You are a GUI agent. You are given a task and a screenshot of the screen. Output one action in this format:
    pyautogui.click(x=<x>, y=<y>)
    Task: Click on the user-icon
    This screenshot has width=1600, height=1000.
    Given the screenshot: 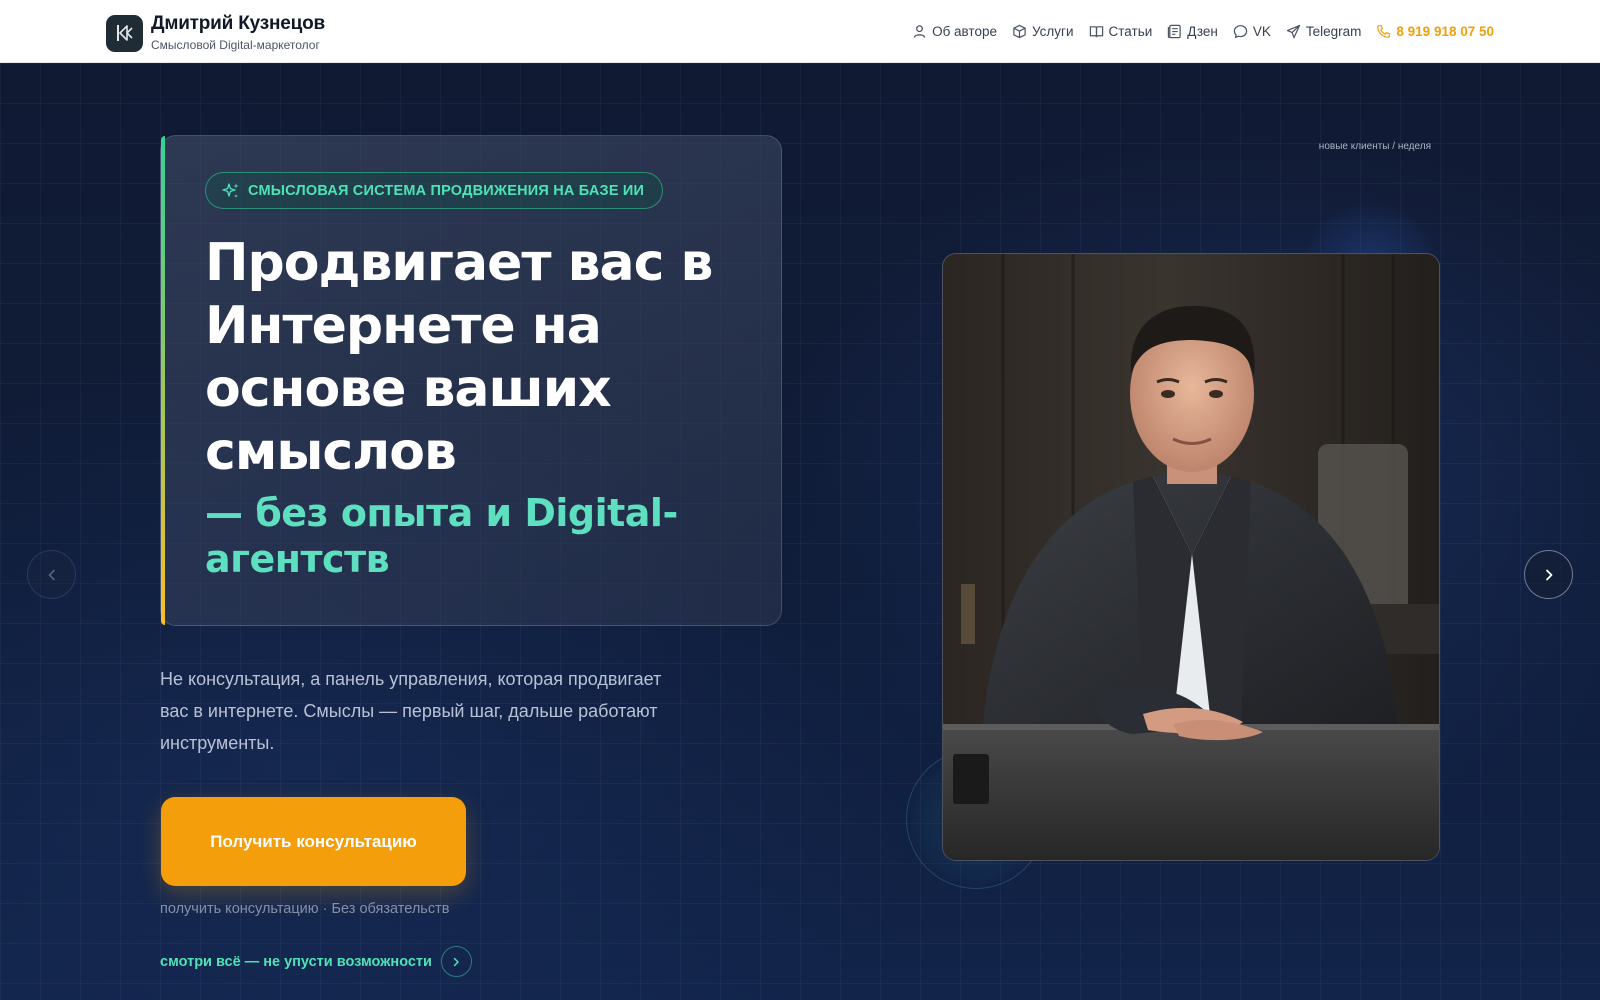 What is the action you would take?
    pyautogui.click(x=919, y=31)
    